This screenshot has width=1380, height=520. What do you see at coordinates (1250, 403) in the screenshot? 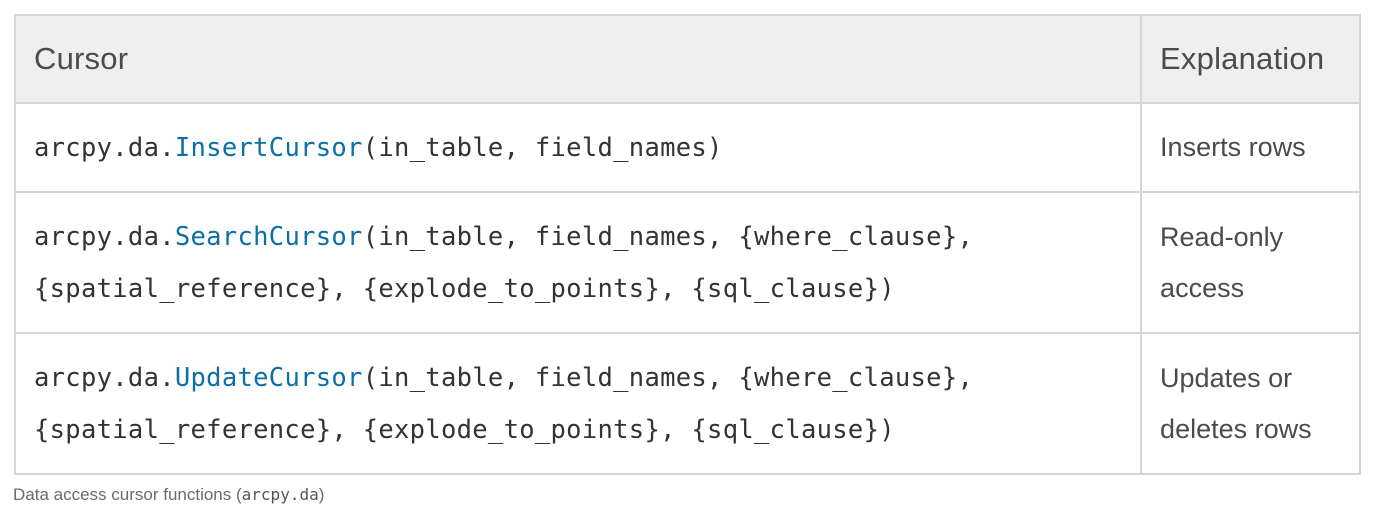
I see `explanation-cell: Updates or deletes rows` at bounding box center [1250, 403].